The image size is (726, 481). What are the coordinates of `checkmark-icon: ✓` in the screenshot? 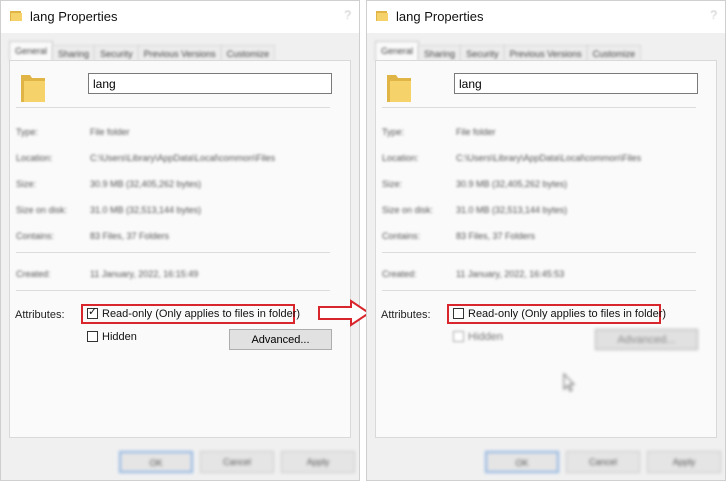 It's located at (93, 312).